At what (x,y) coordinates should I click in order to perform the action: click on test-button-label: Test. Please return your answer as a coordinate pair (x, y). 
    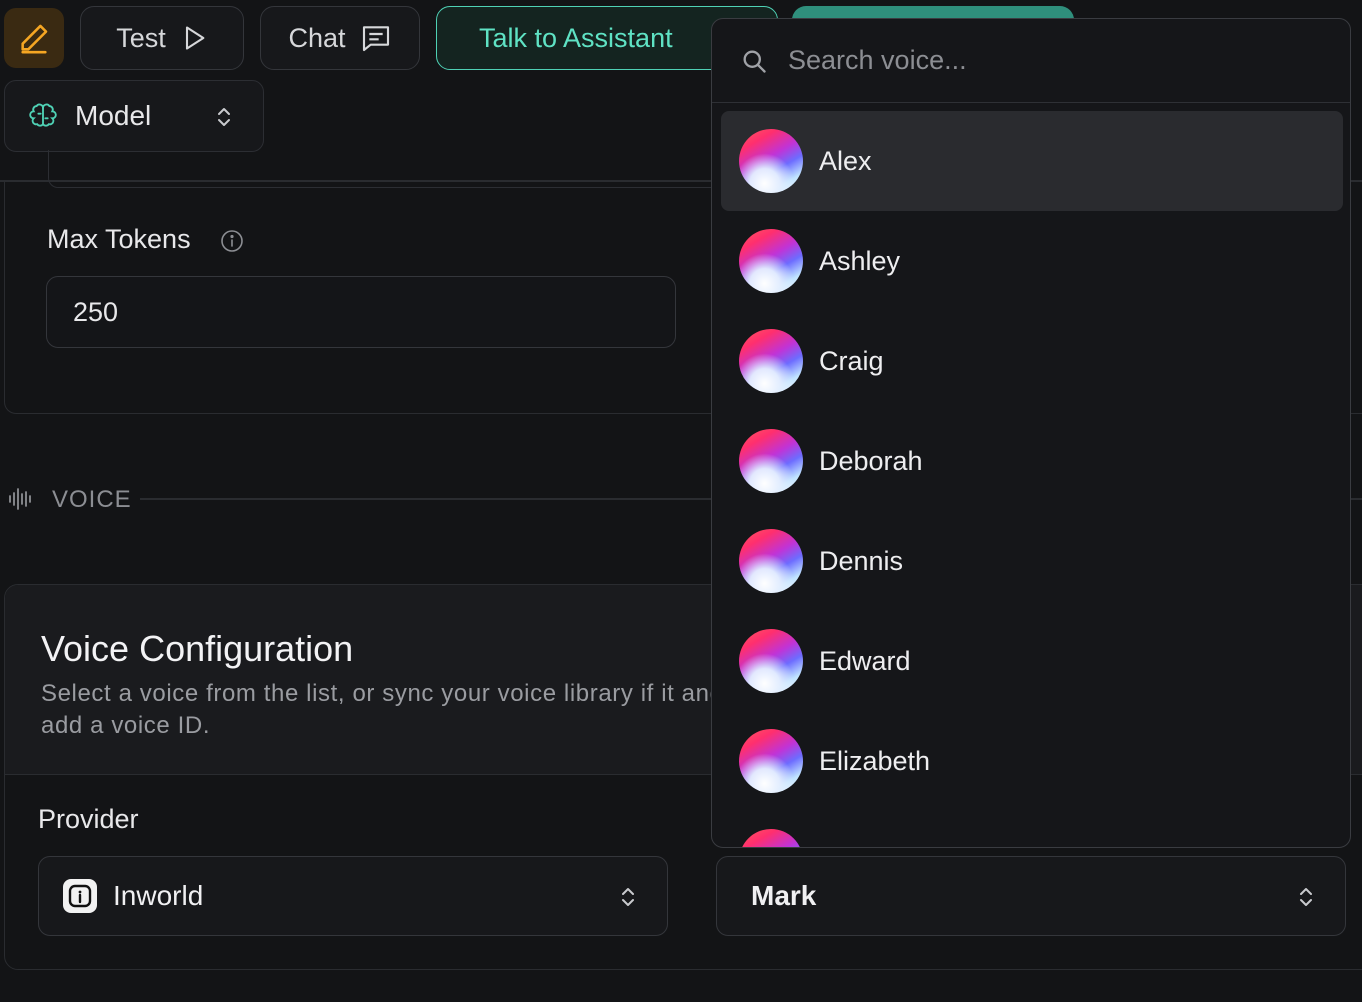
    Looking at the image, I should click on (141, 37).